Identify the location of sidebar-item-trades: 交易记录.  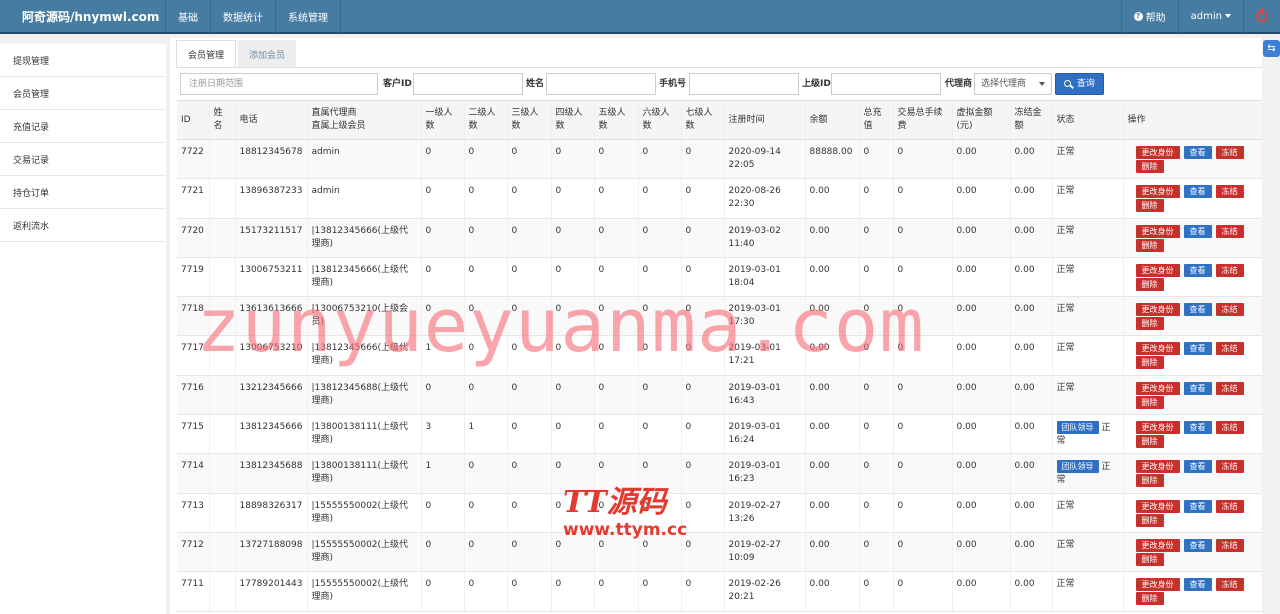
(83, 159).